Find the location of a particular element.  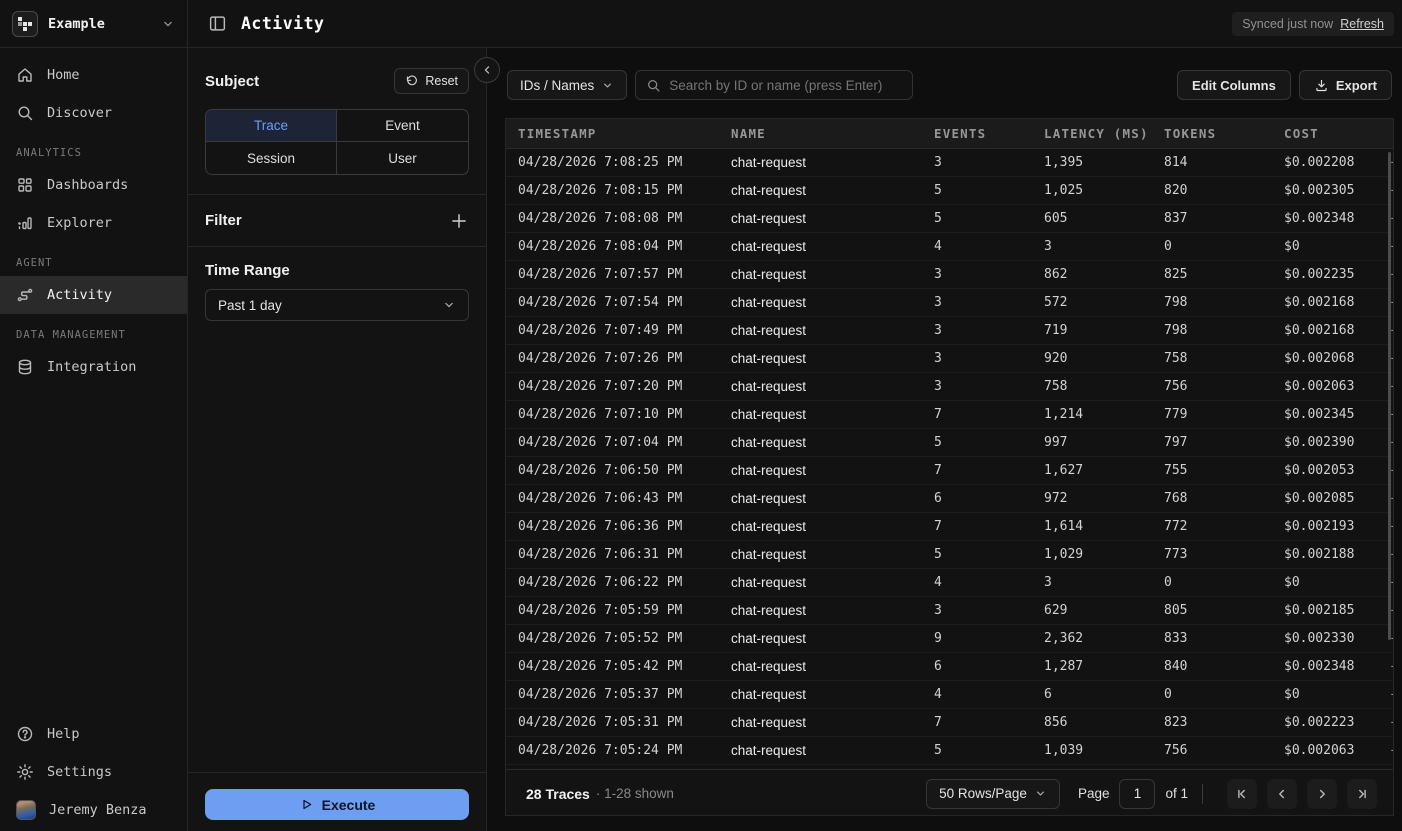

cell-cost: $0.002068 is located at coordinates (1319, 358).